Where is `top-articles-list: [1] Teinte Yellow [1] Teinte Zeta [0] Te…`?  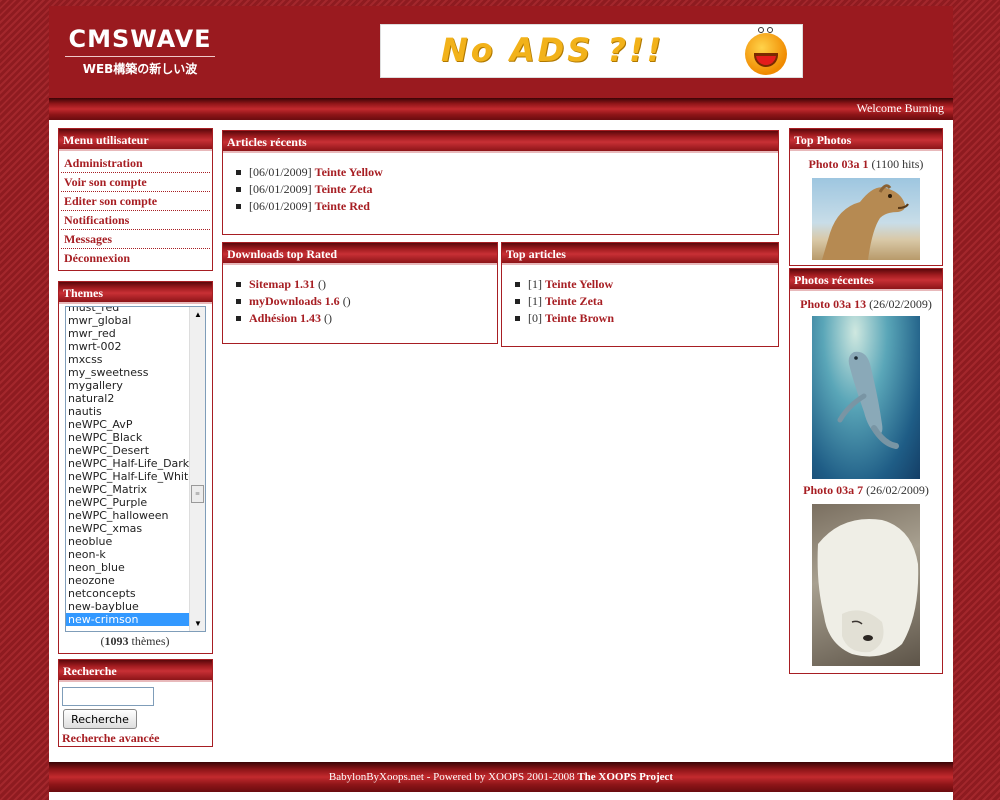 top-articles-list: [1] Teinte Yellow [1] Teinte Zeta [0] Te… is located at coordinates (640, 296).